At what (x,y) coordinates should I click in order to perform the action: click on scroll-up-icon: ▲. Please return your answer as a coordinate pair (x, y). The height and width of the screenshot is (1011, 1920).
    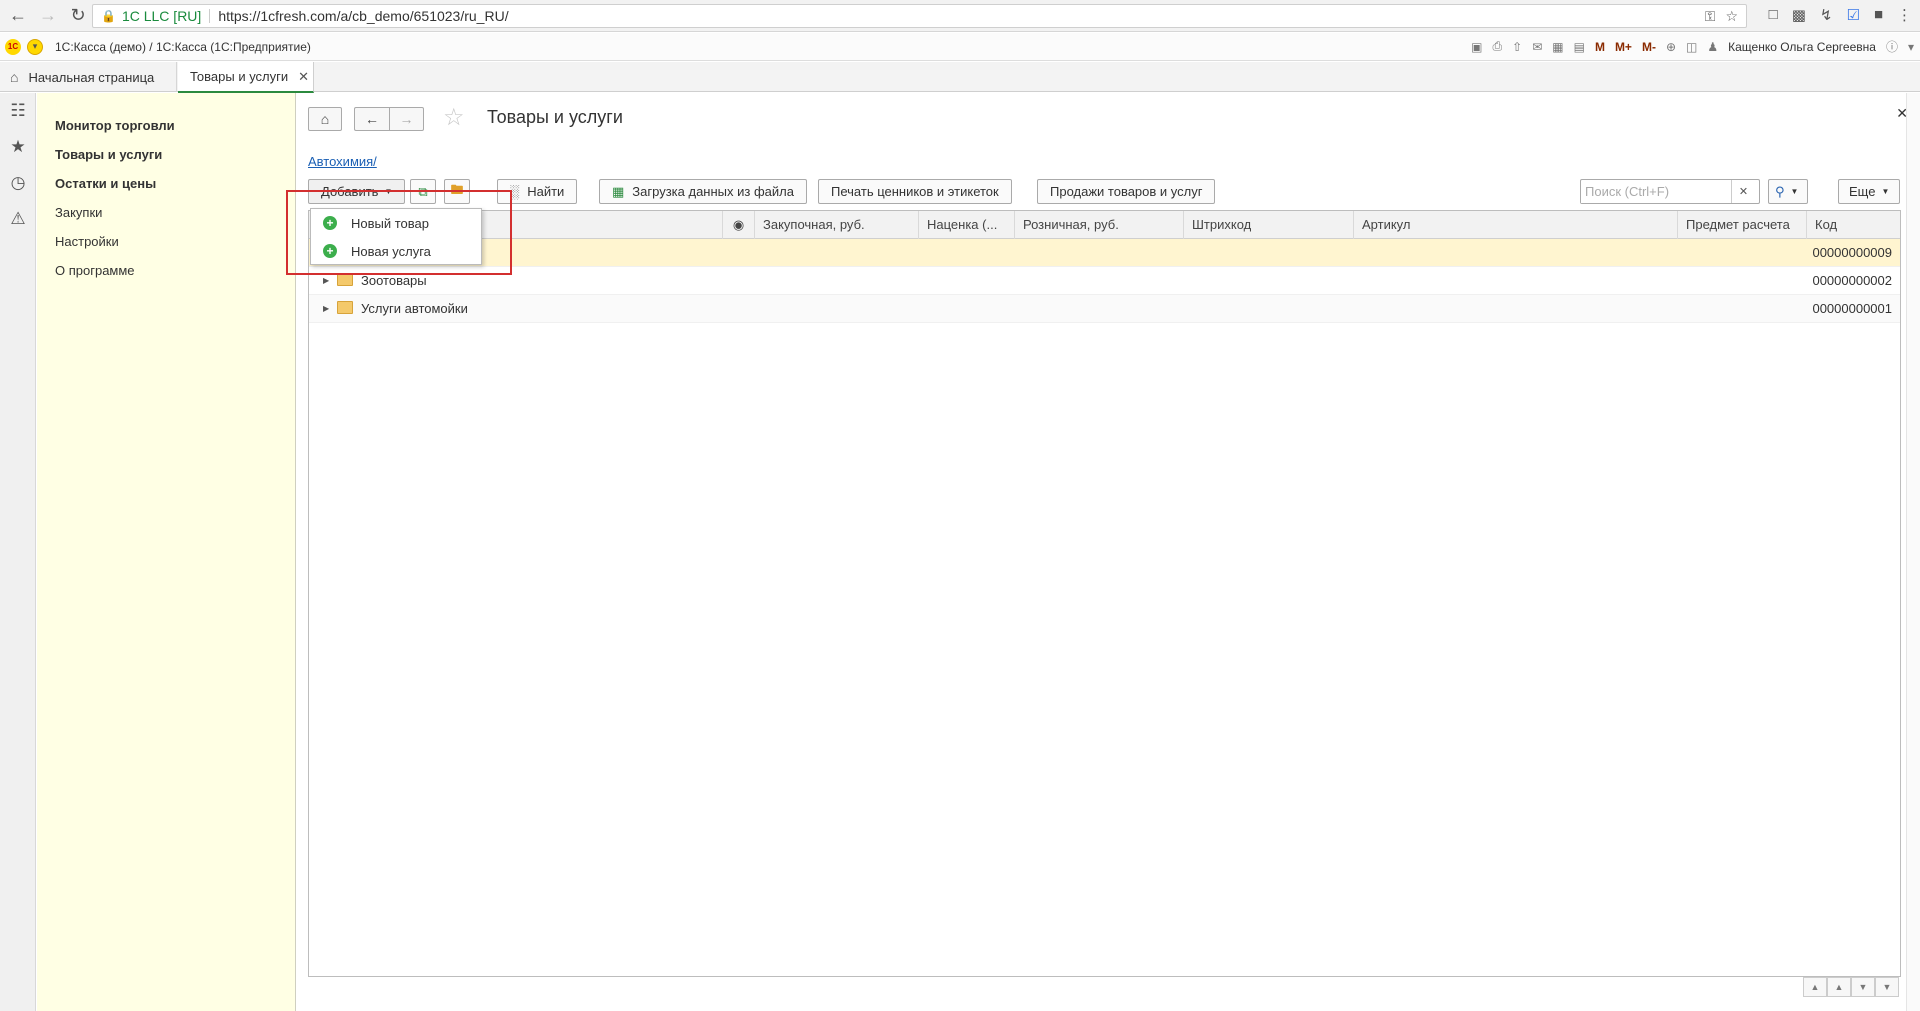
    Looking at the image, I should click on (1839, 987).